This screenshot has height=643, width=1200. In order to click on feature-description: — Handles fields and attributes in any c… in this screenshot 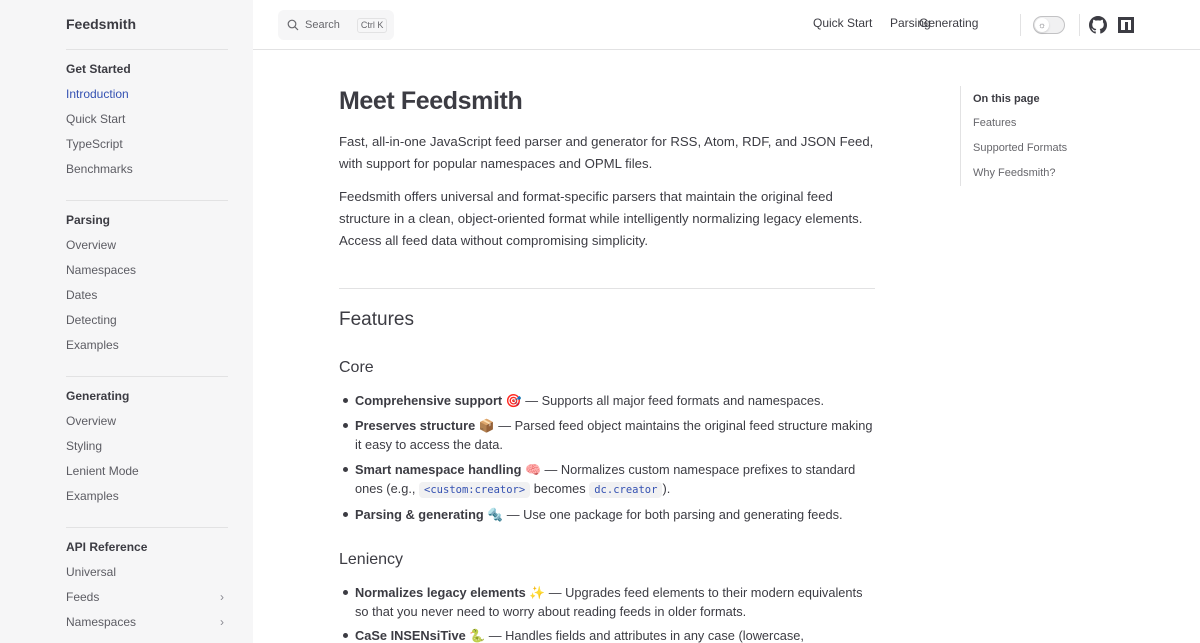, I will do `click(646, 635)`.